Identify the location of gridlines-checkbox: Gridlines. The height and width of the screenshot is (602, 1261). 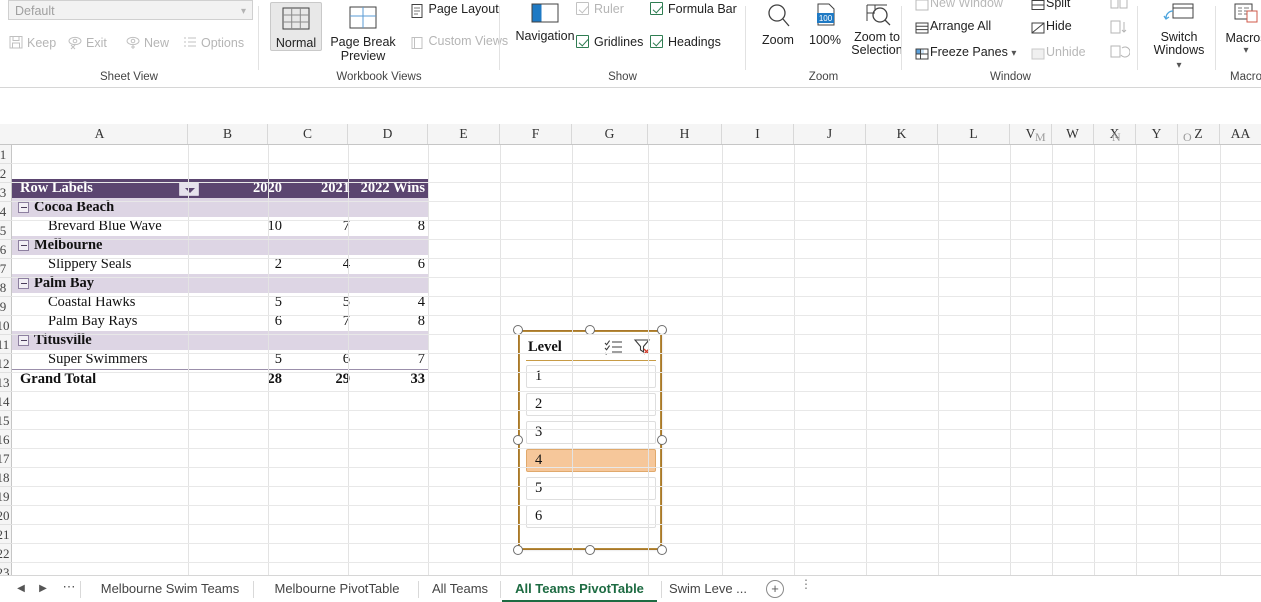
(609, 42).